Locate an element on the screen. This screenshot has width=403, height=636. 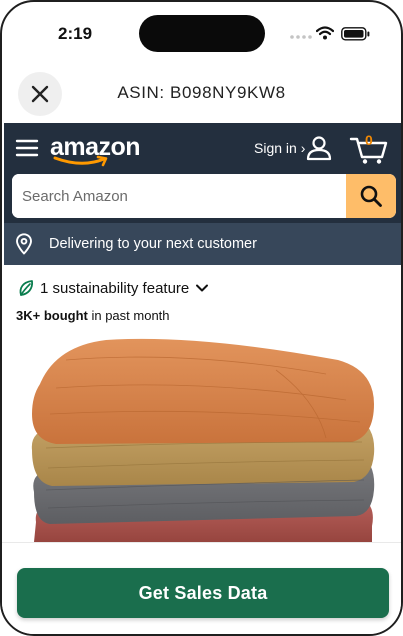
bottom-action-bar: Get Sales Data is located at coordinates (201, 588).